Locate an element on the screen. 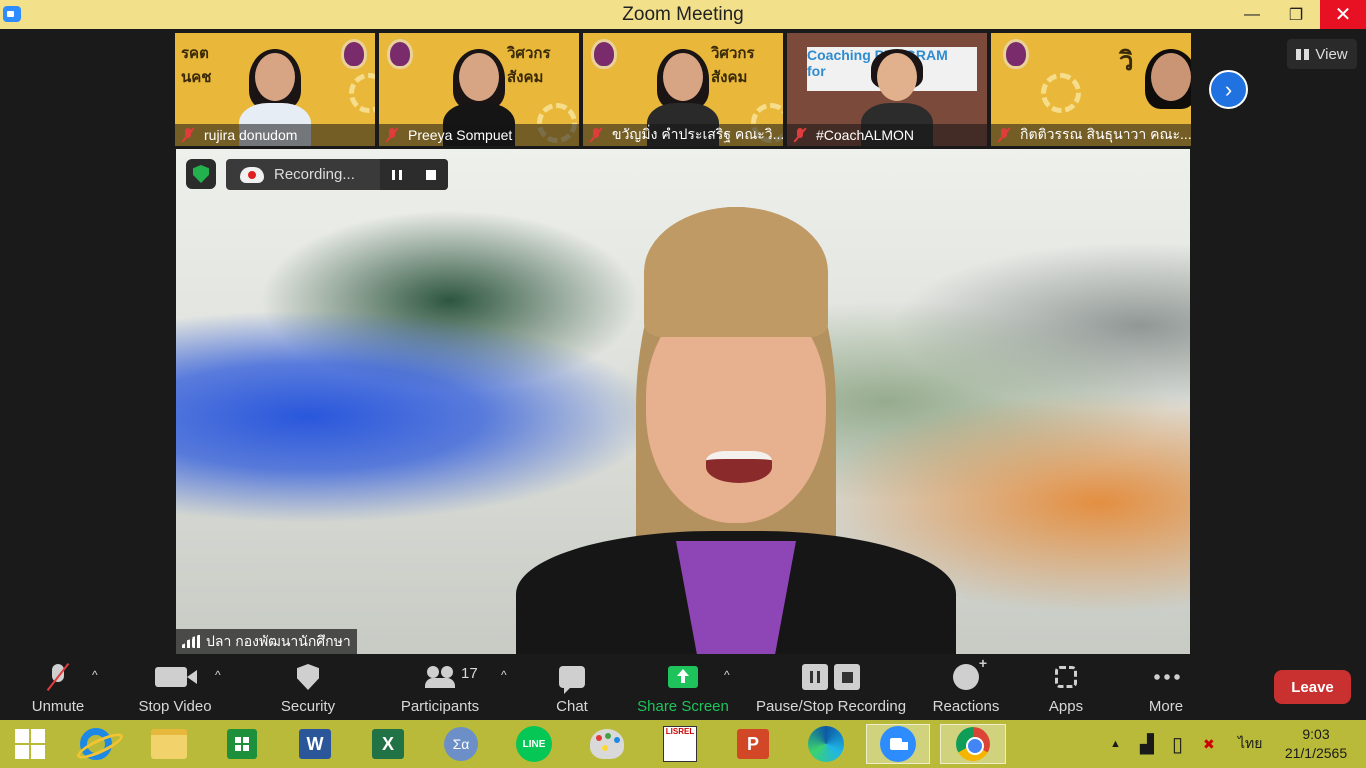  audio-options-caret: ^ is located at coordinates (95, 675).